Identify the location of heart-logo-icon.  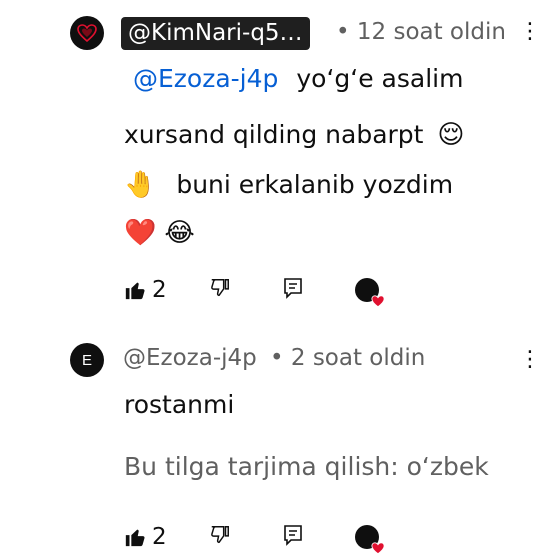
(87, 33).